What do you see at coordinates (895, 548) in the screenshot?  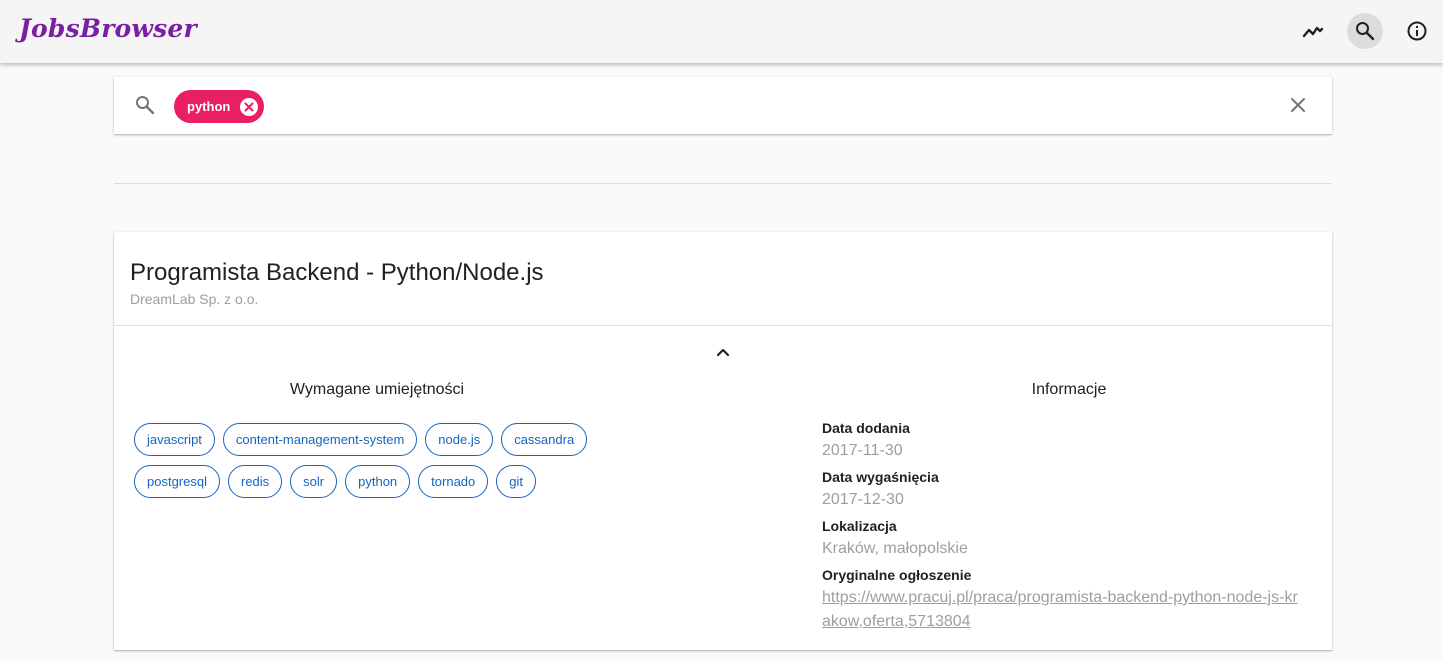 I see `location-value: Kraków, małopolskie` at bounding box center [895, 548].